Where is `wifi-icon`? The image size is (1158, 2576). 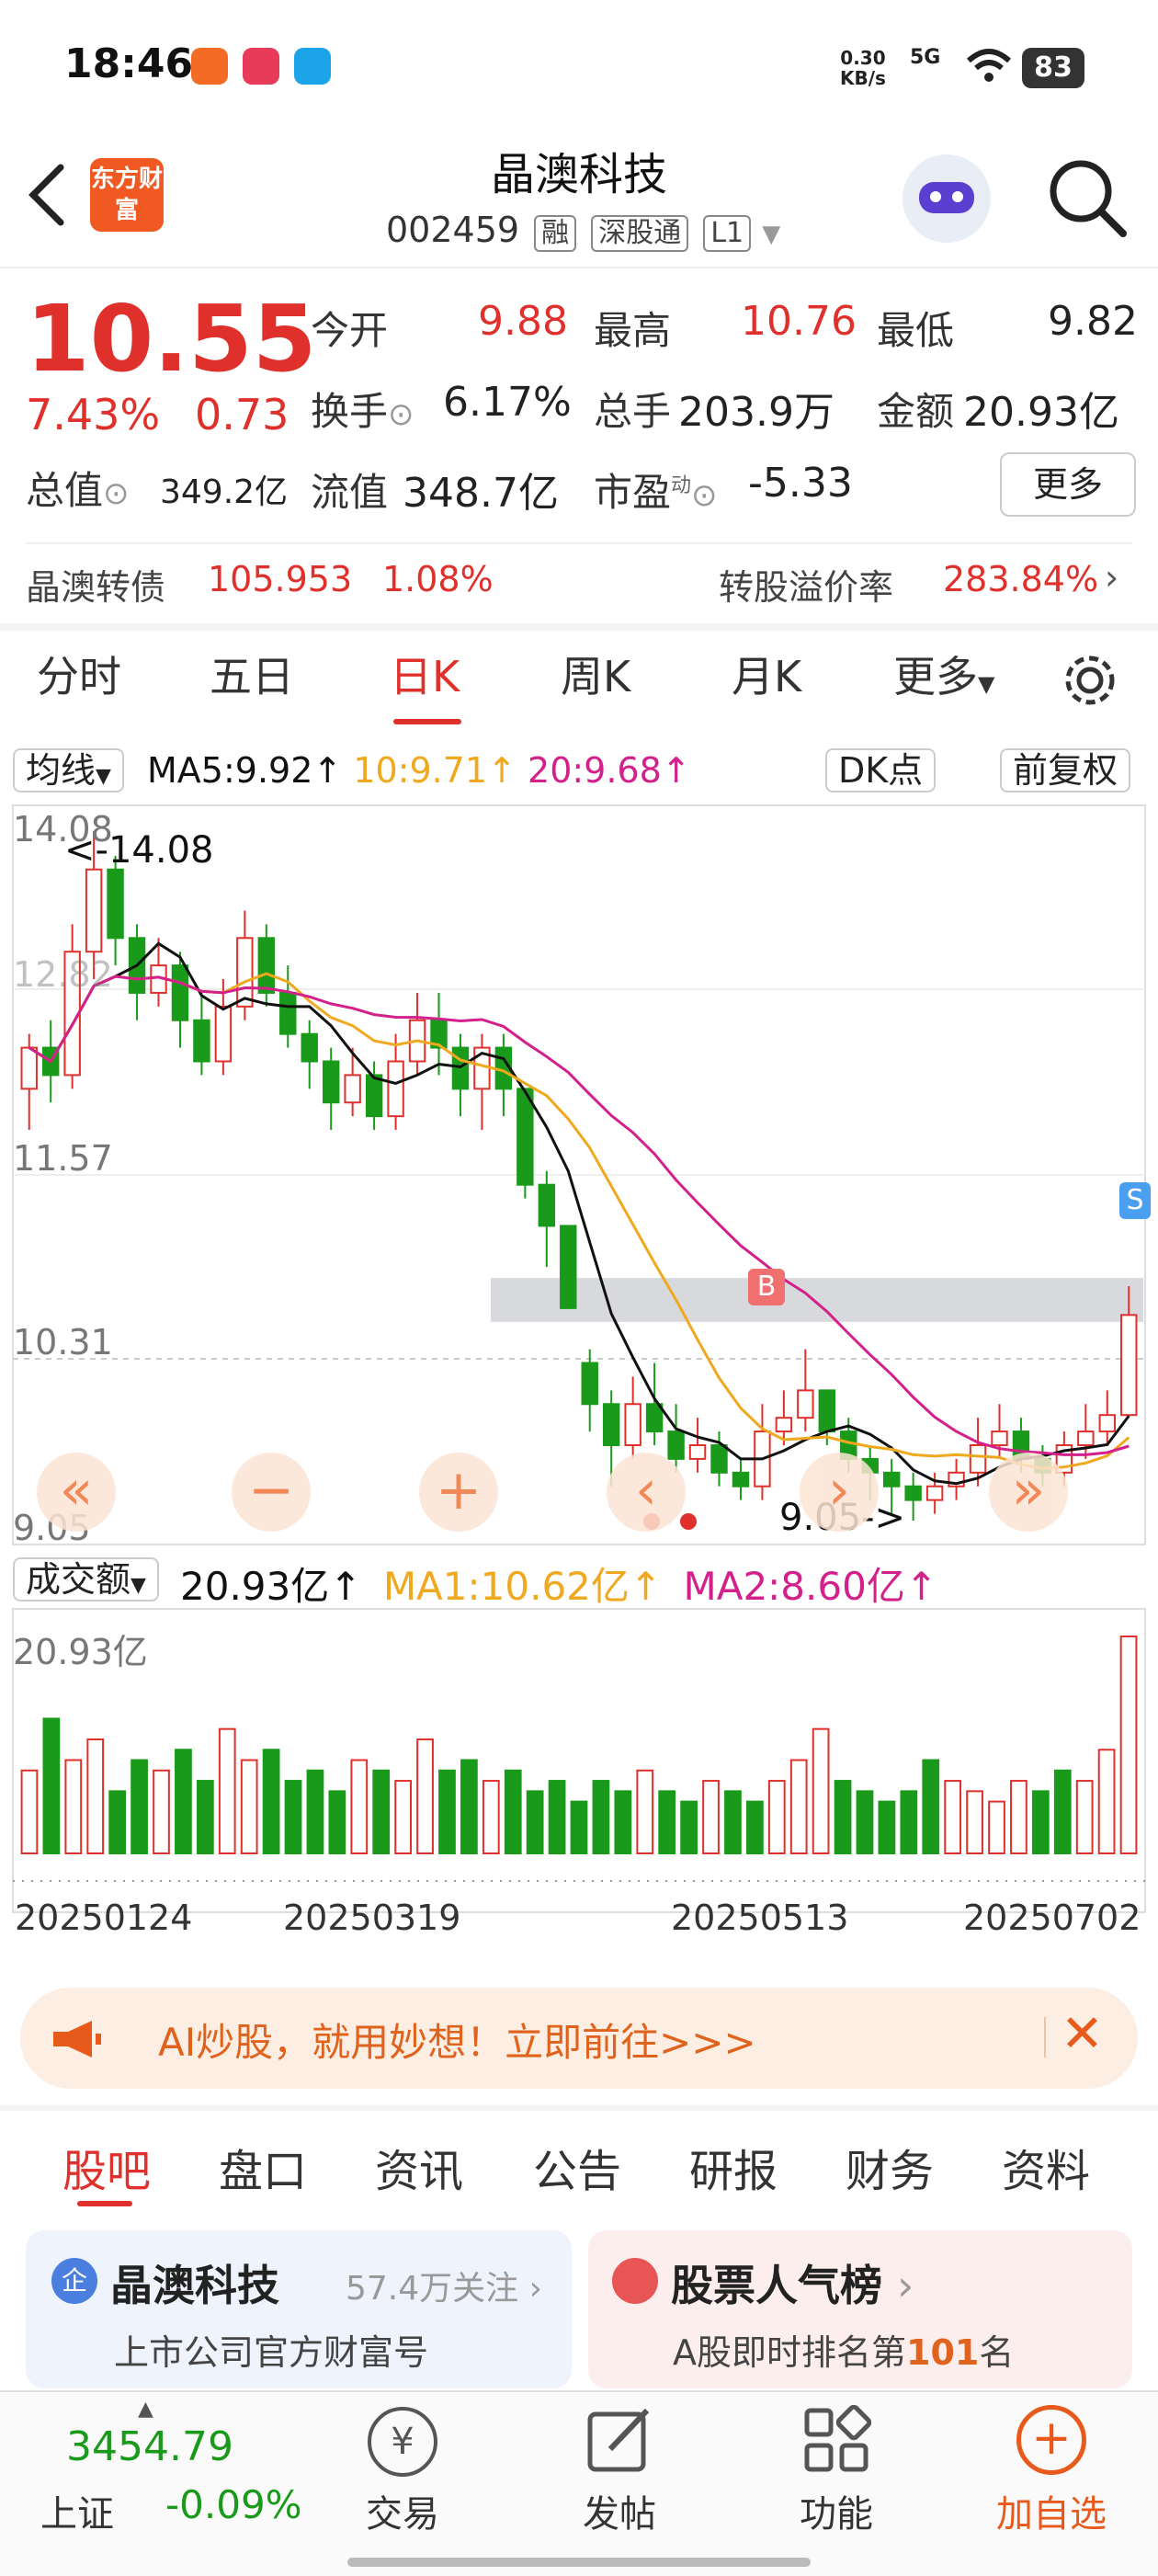 wifi-icon is located at coordinates (989, 65).